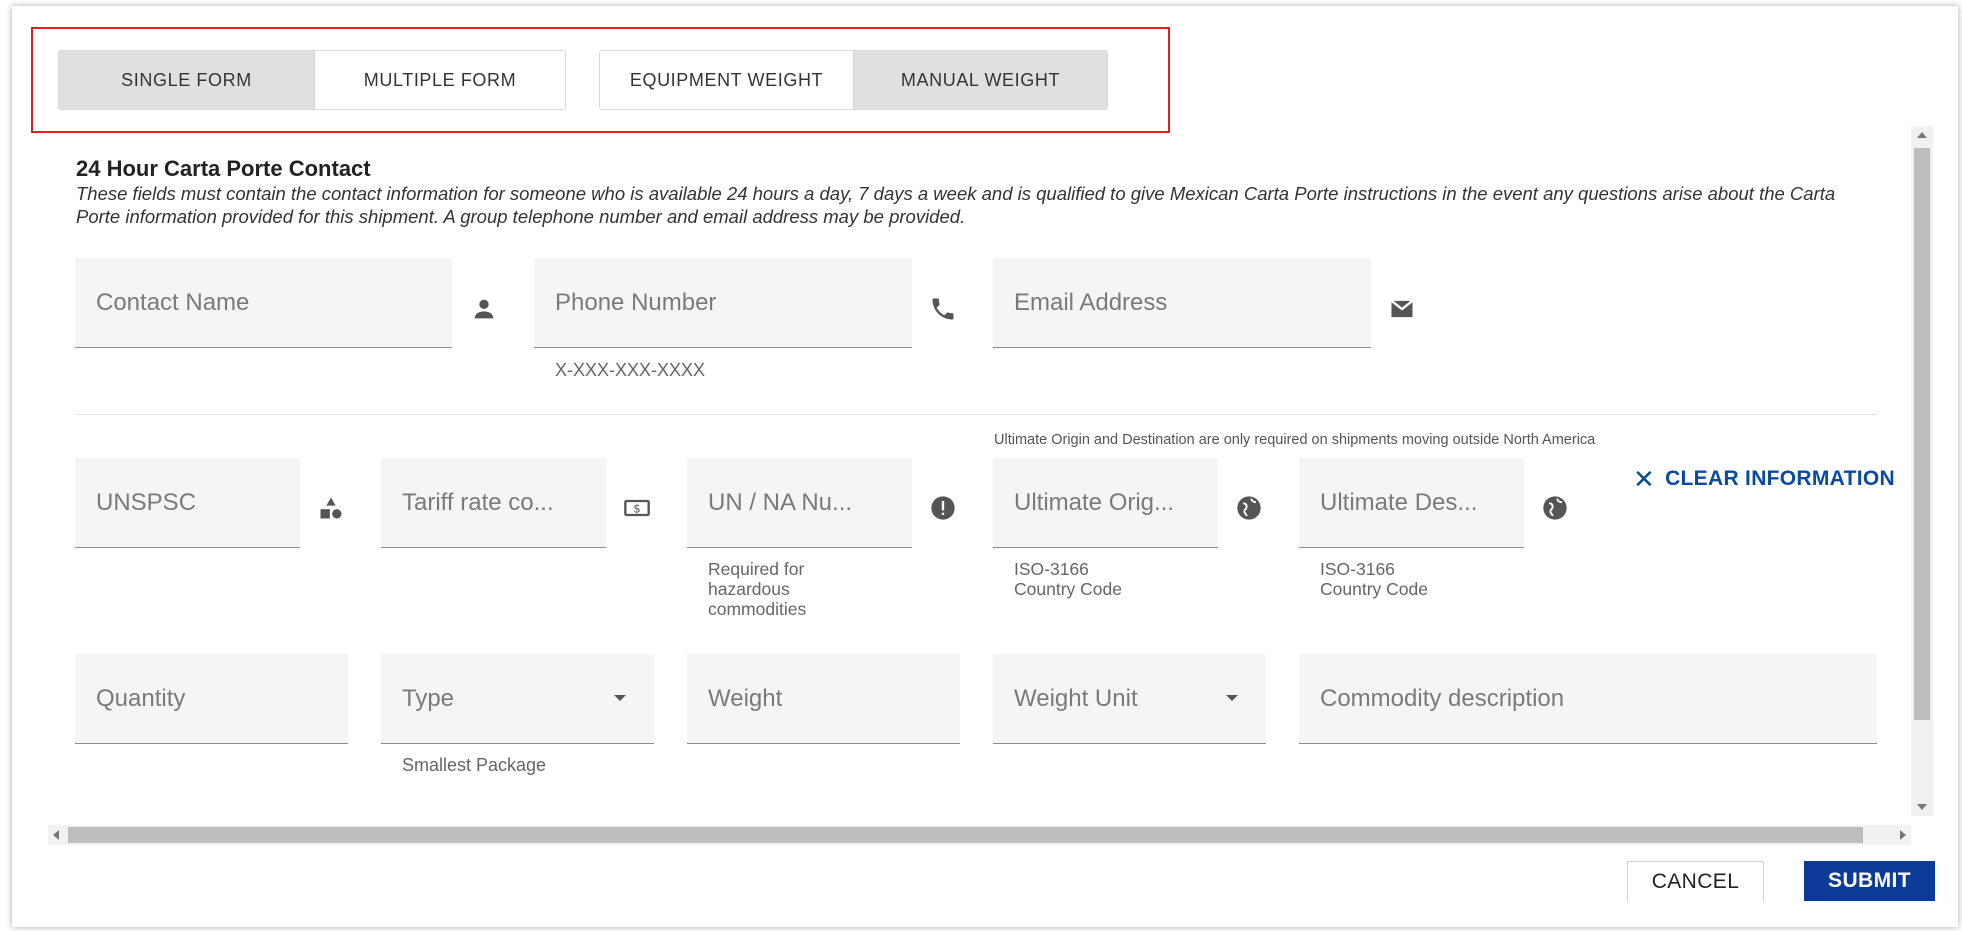 The width and height of the screenshot is (1962, 931). What do you see at coordinates (186, 80) in the screenshot?
I see `single-form-toggle: SINGLE FORM` at bounding box center [186, 80].